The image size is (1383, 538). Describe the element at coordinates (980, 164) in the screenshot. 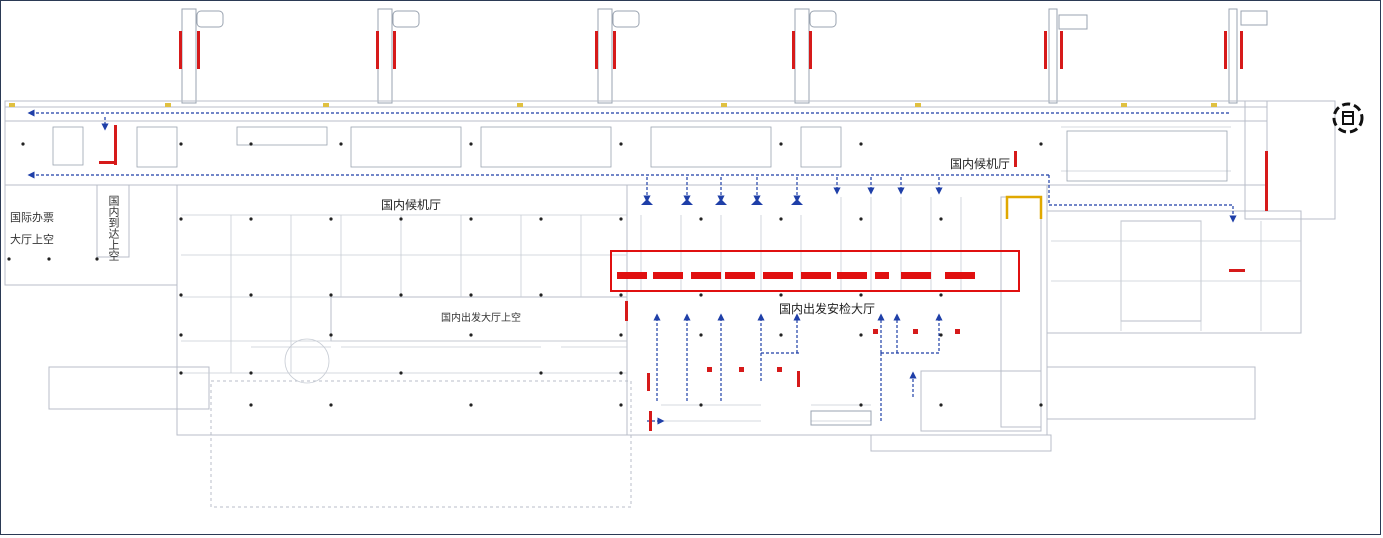

I see `domestic-waiting-hall-east-label: 国内候机厅` at that location.